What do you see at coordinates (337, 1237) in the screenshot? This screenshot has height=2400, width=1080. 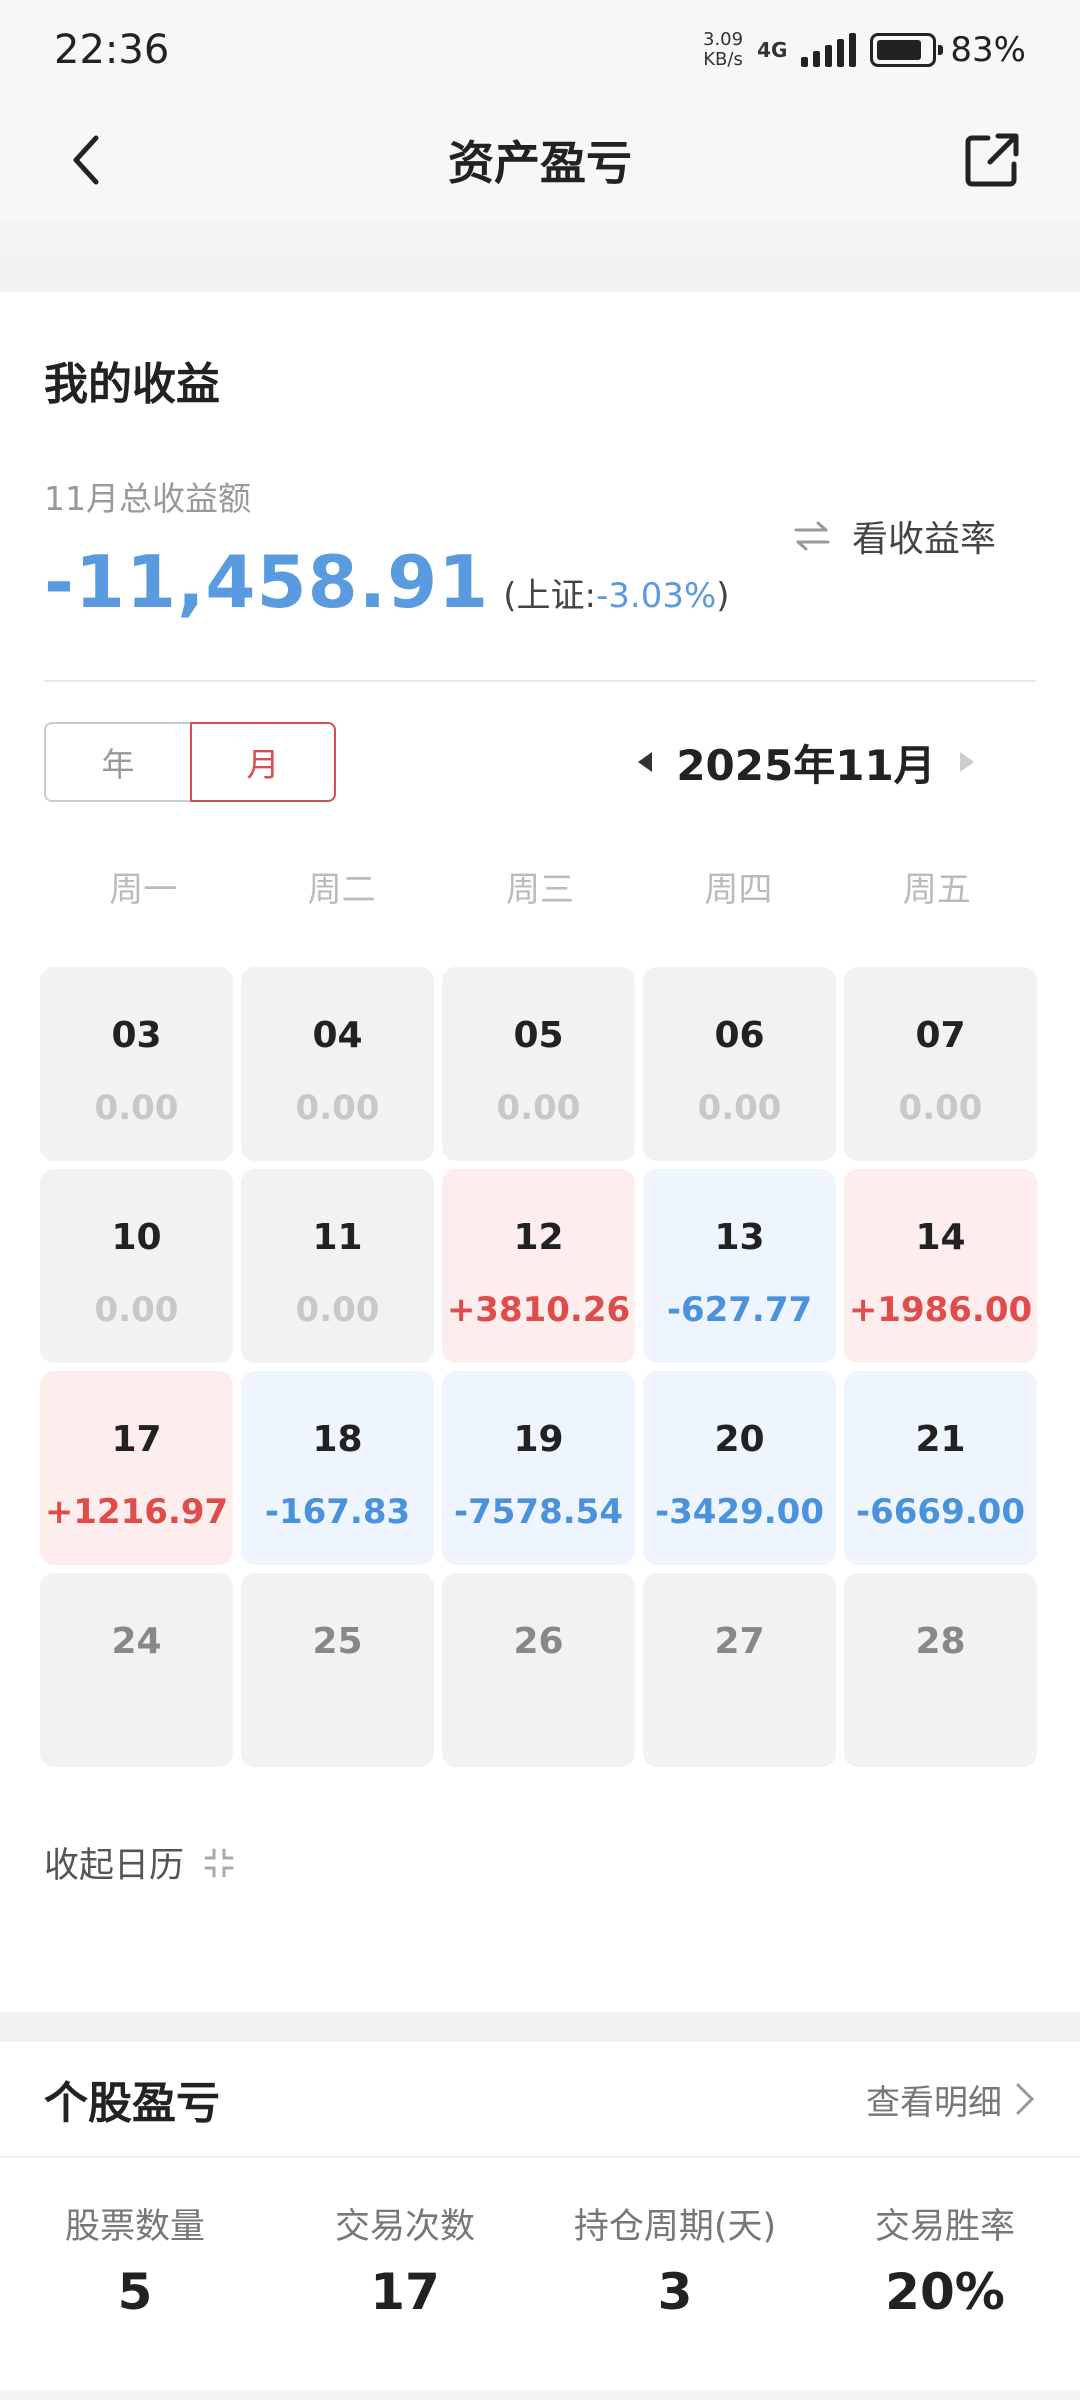 I see `calendar-day-number: 11` at bounding box center [337, 1237].